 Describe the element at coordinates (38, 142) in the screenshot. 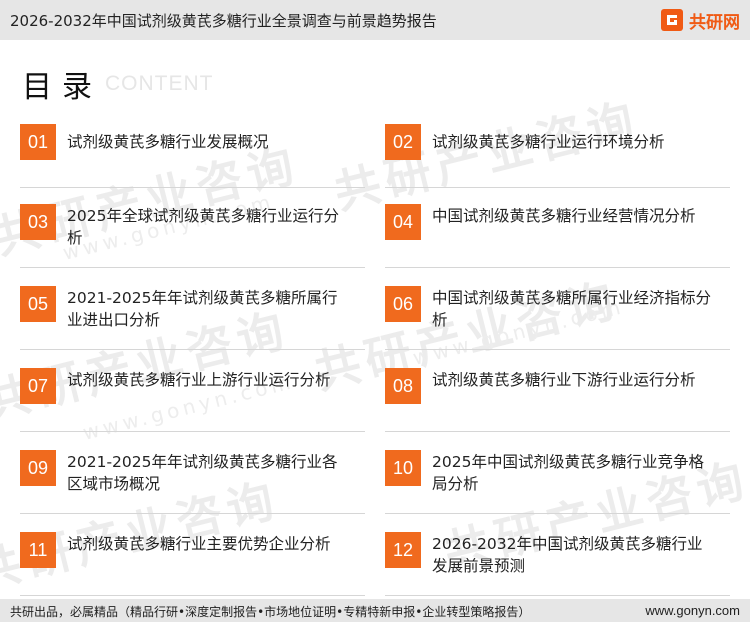

I see `toc-item-number: 01` at that location.